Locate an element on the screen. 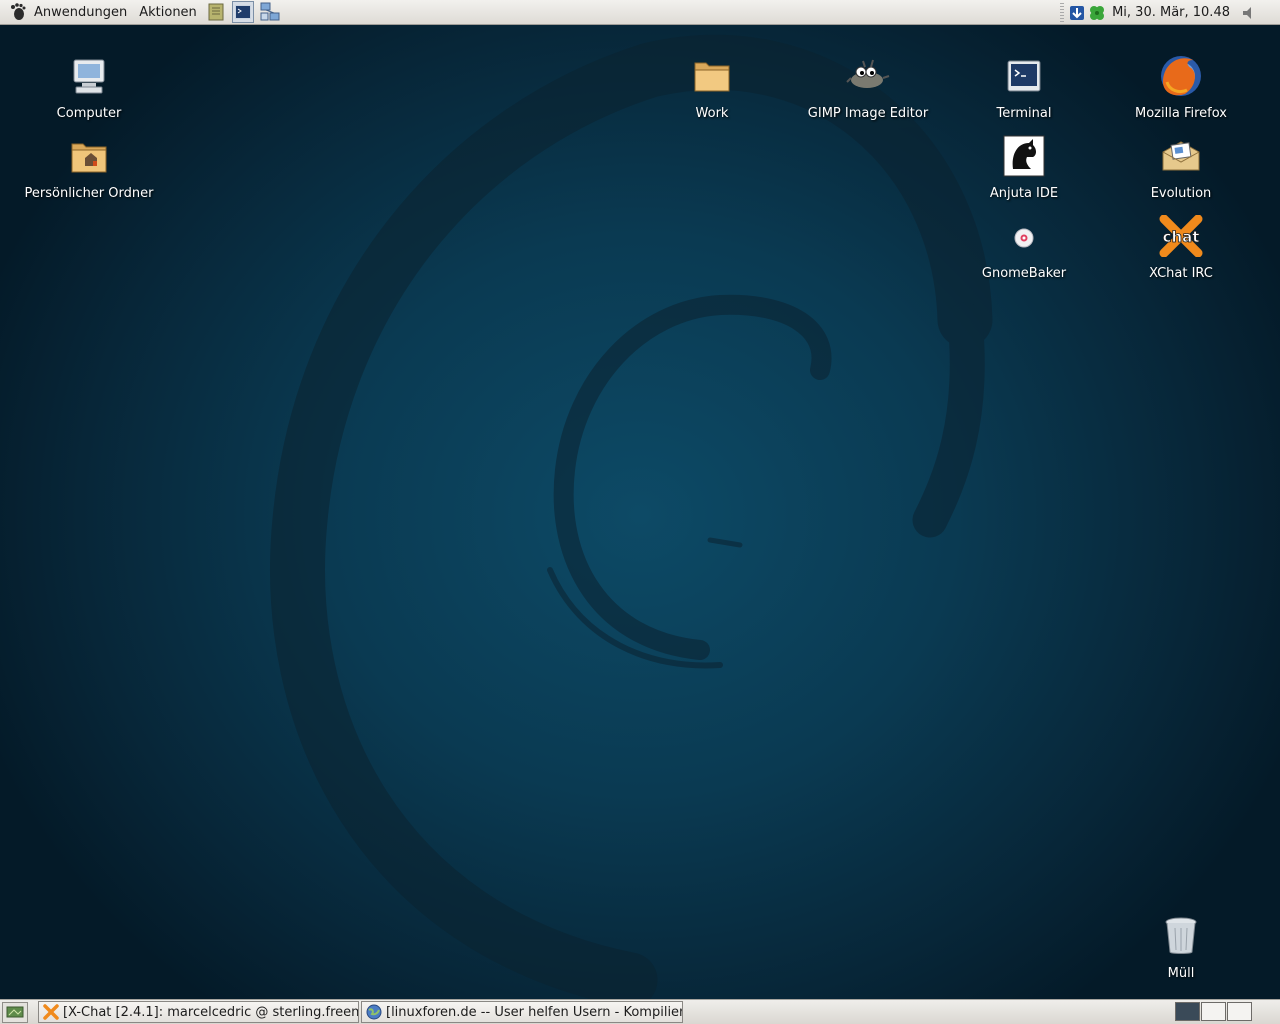  show-desktop-button is located at coordinates (15, 1012).